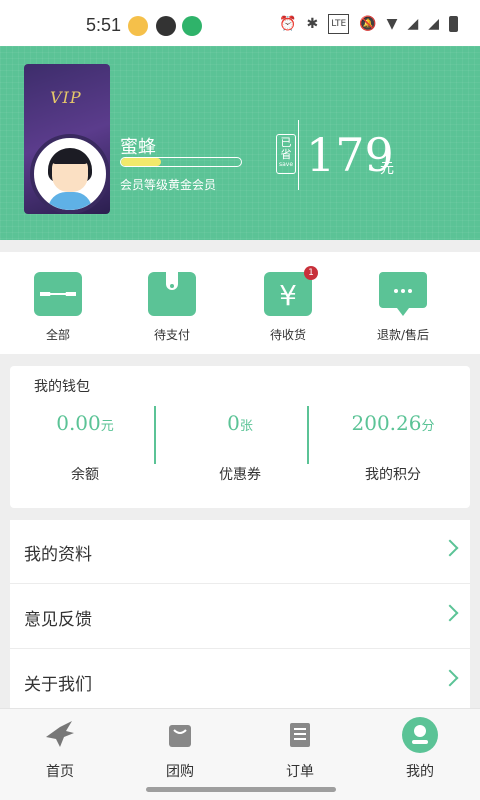  I want to click on status-time: 5:51, so click(104, 25).